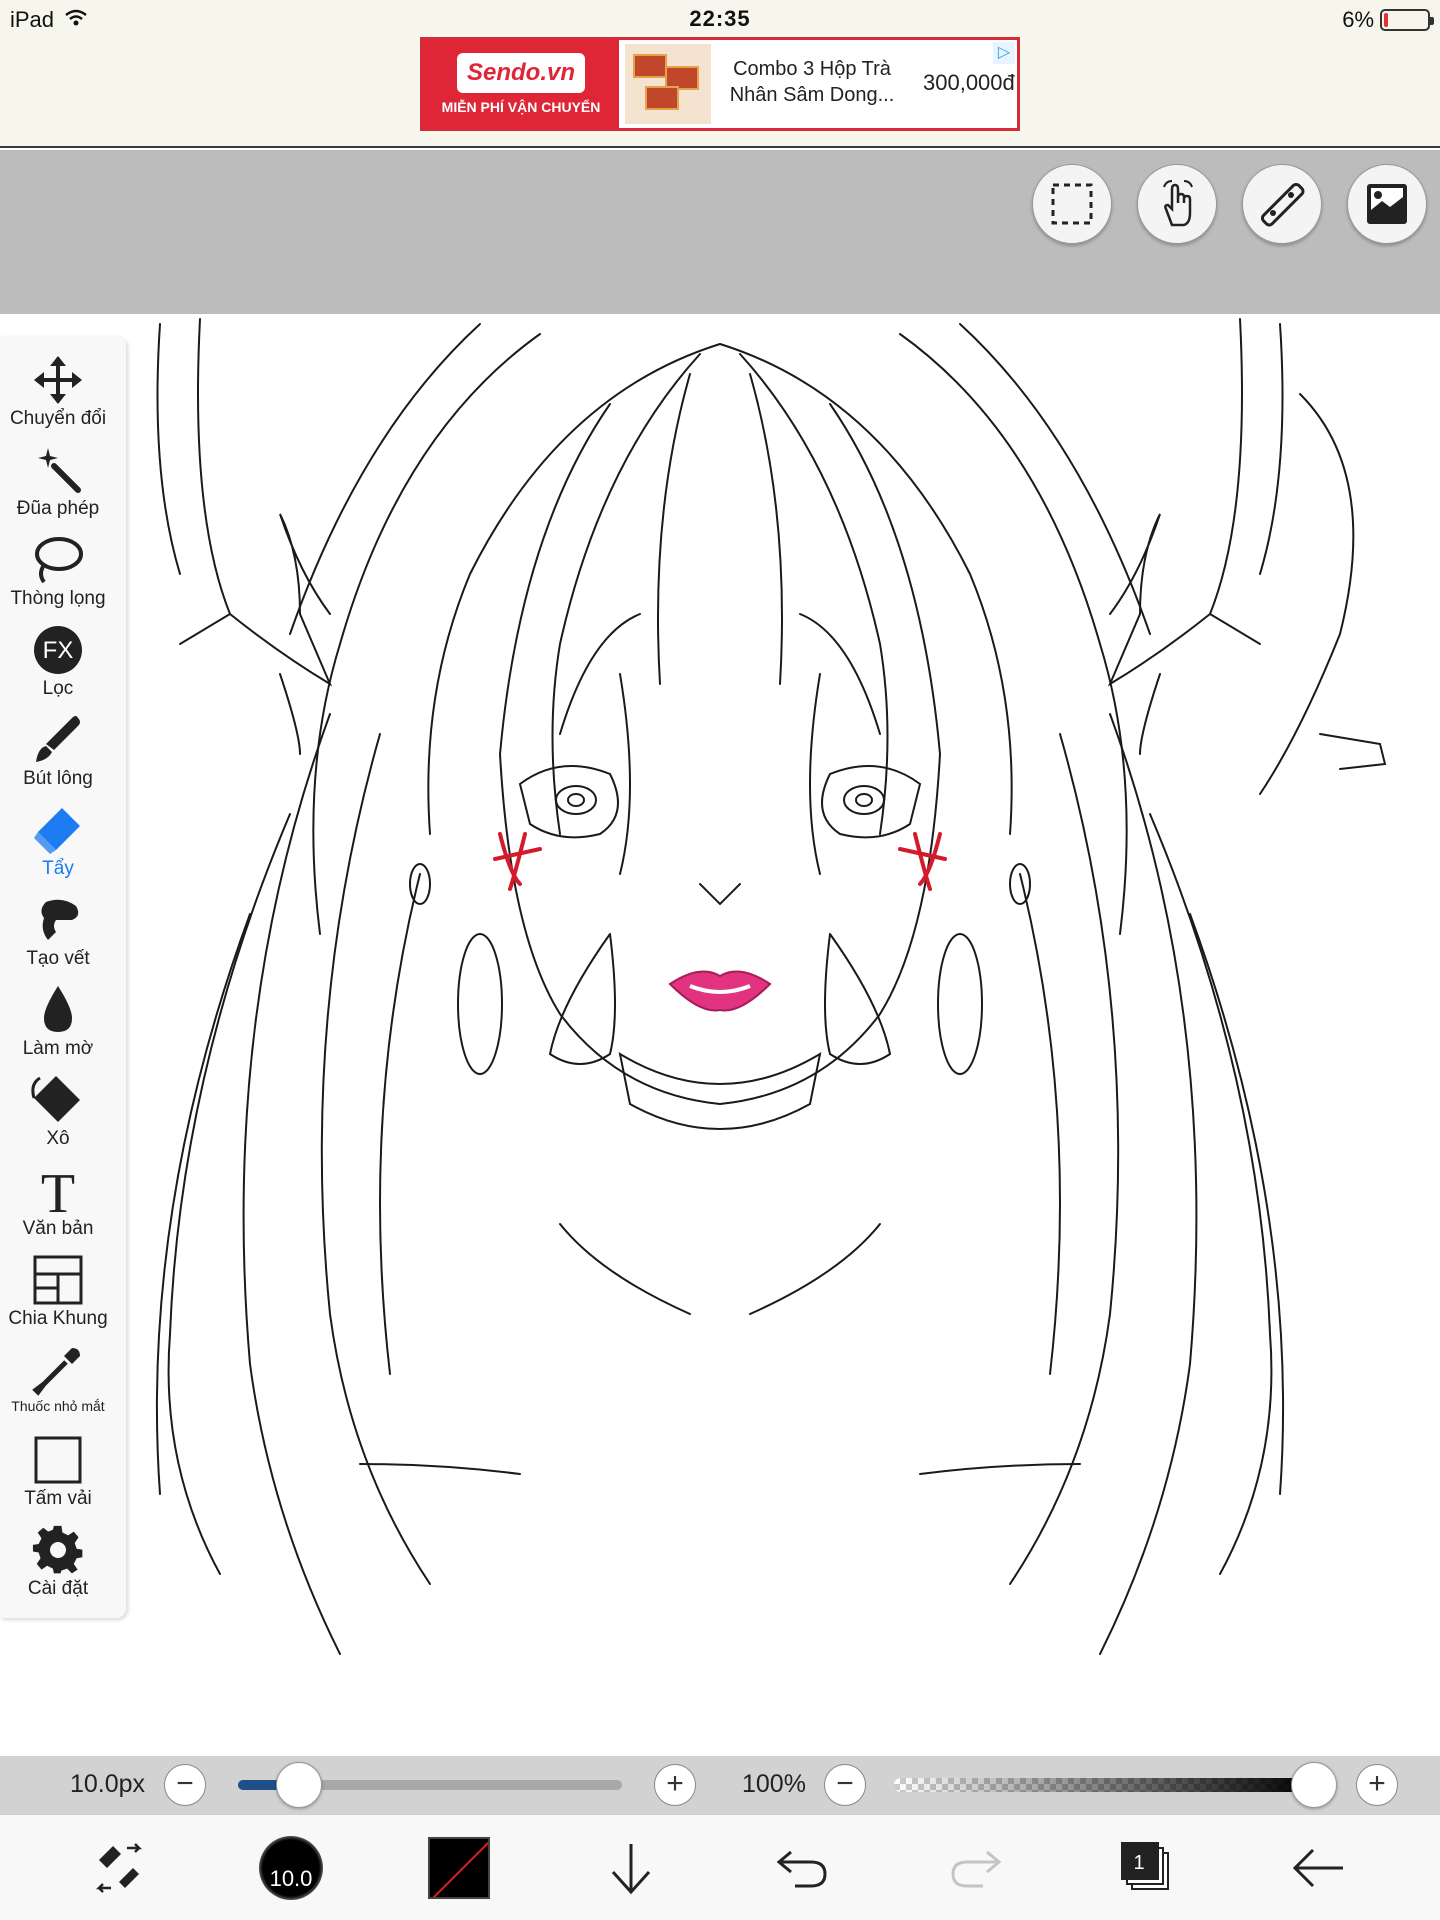 Image resolution: width=1440 pixels, height=1920 pixels. What do you see at coordinates (58, 1048) in the screenshot?
I see `tool-label: Làm mờ` at bounding box center [58, 1048].